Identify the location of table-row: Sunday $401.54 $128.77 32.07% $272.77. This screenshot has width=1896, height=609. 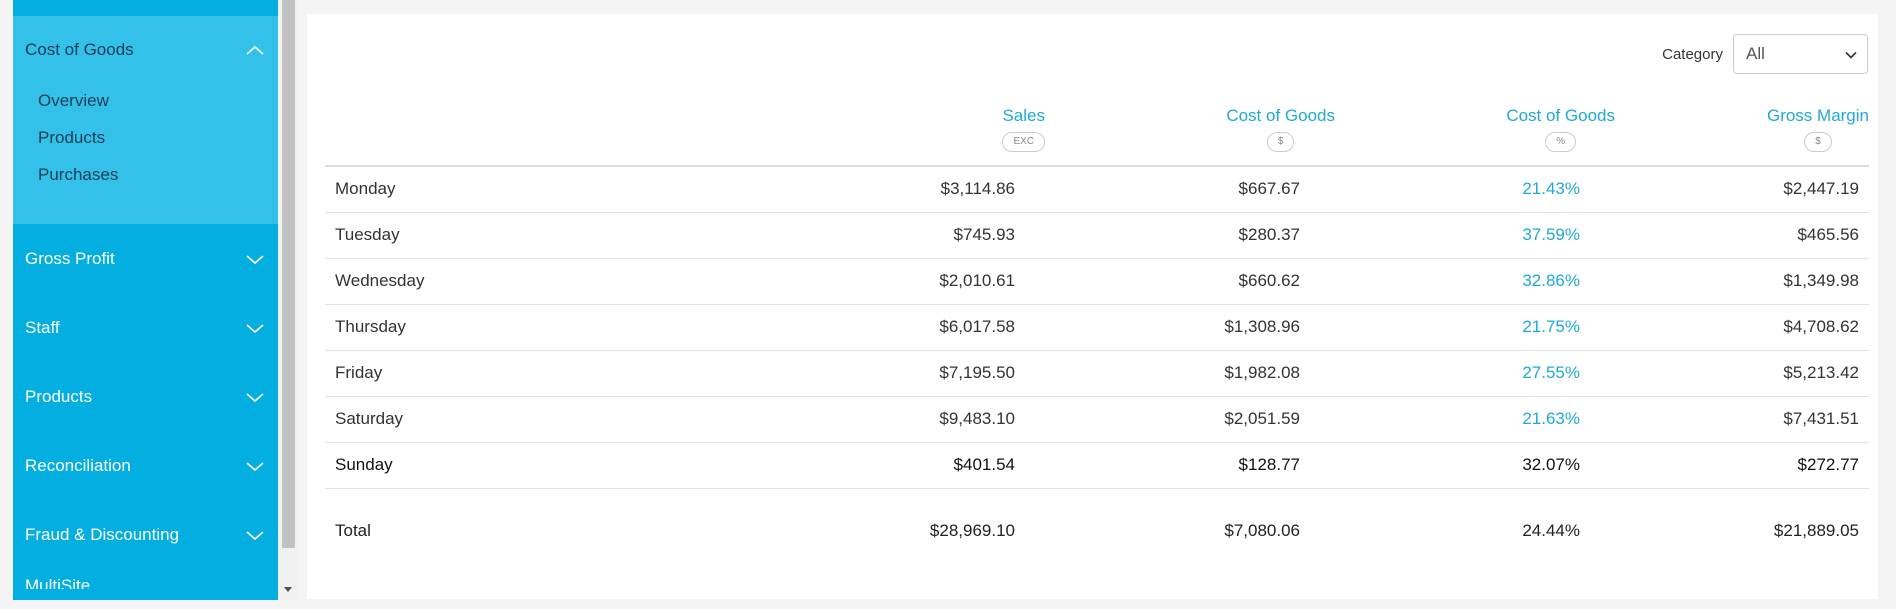
(1097, 465).